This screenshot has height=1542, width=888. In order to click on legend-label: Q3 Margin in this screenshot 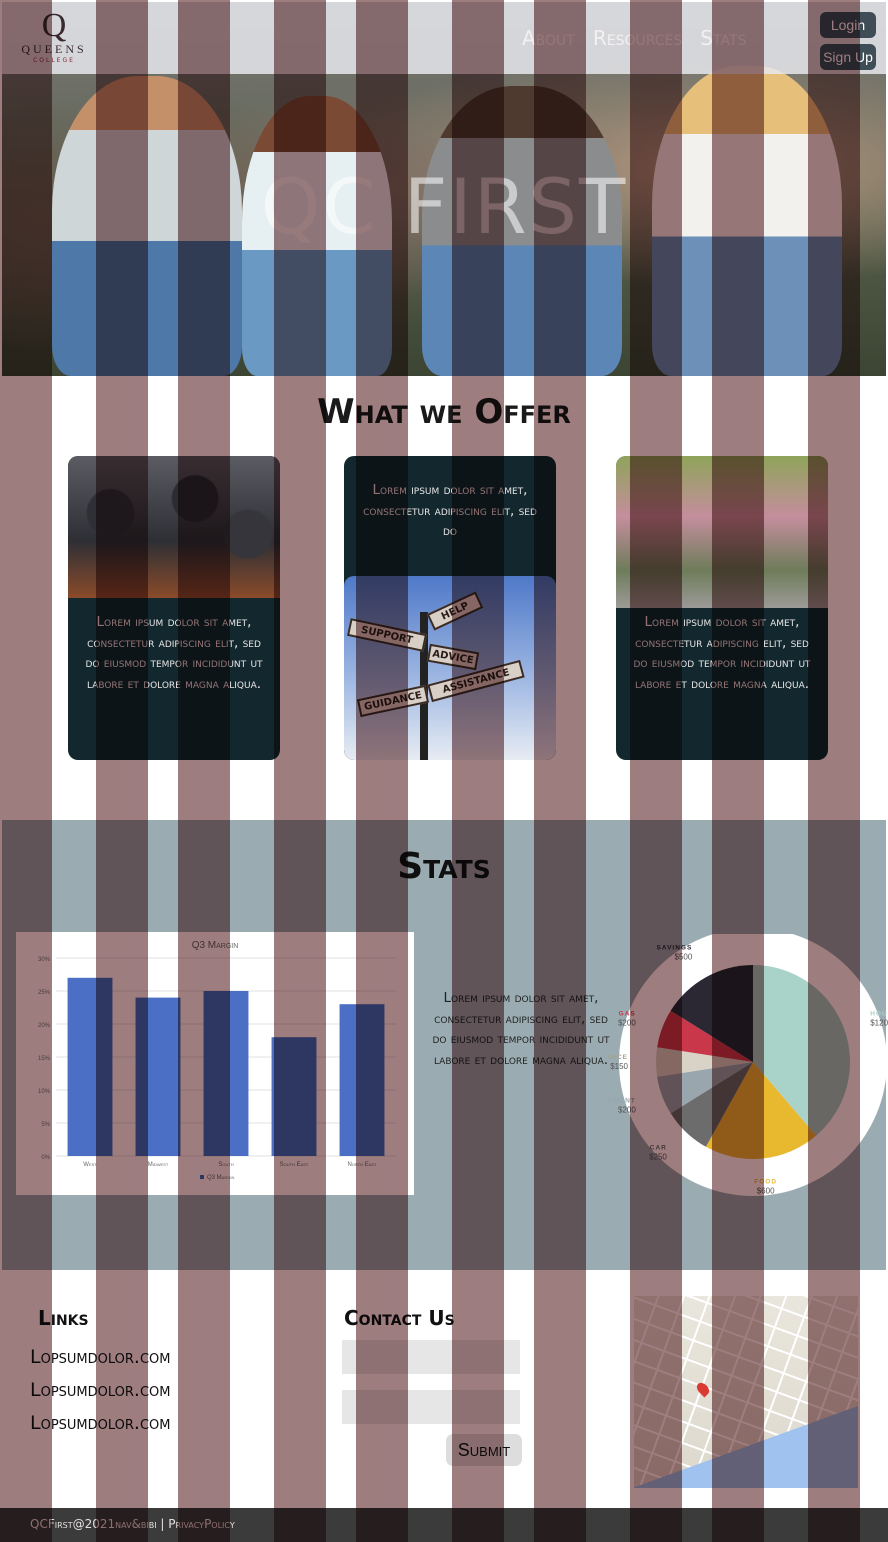, I will do `click(220, 1178)`.